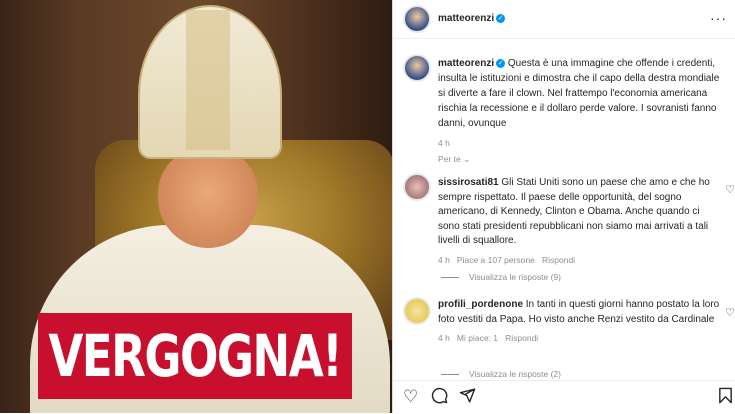 The width and height of the screenshot is (735, 414). What do you see at coordinates (564, 397) in the screenshot?
I see `action-bar: ♡` at bounding box center [564, 397].